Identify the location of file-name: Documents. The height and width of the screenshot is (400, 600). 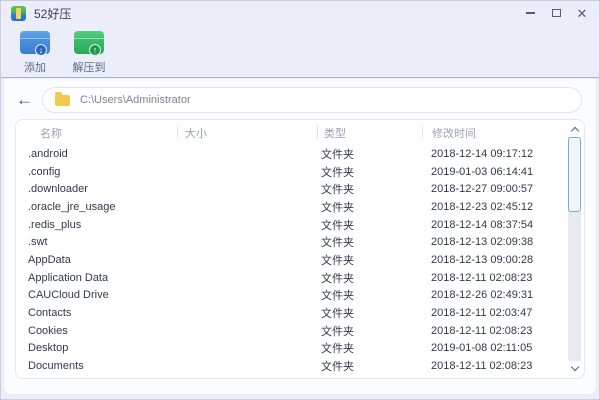
(56, 366).